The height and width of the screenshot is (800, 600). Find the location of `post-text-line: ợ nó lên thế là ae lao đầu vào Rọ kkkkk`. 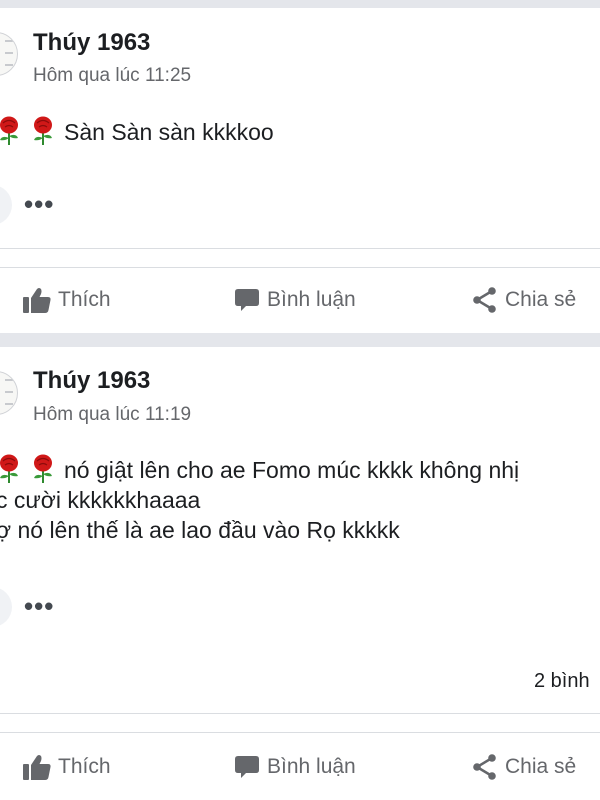

post-text-line: ợ nó lên thế là ae lao đầu vào Rọ kkkkk is located at coordinates (200, 530).